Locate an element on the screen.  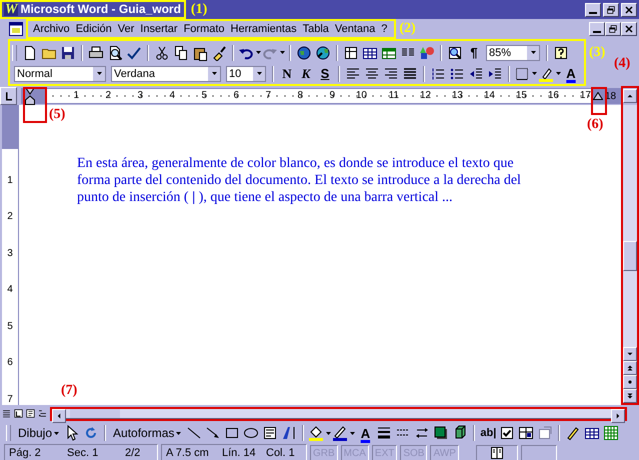
scroll-right-button is located at coordinates (618, 415).